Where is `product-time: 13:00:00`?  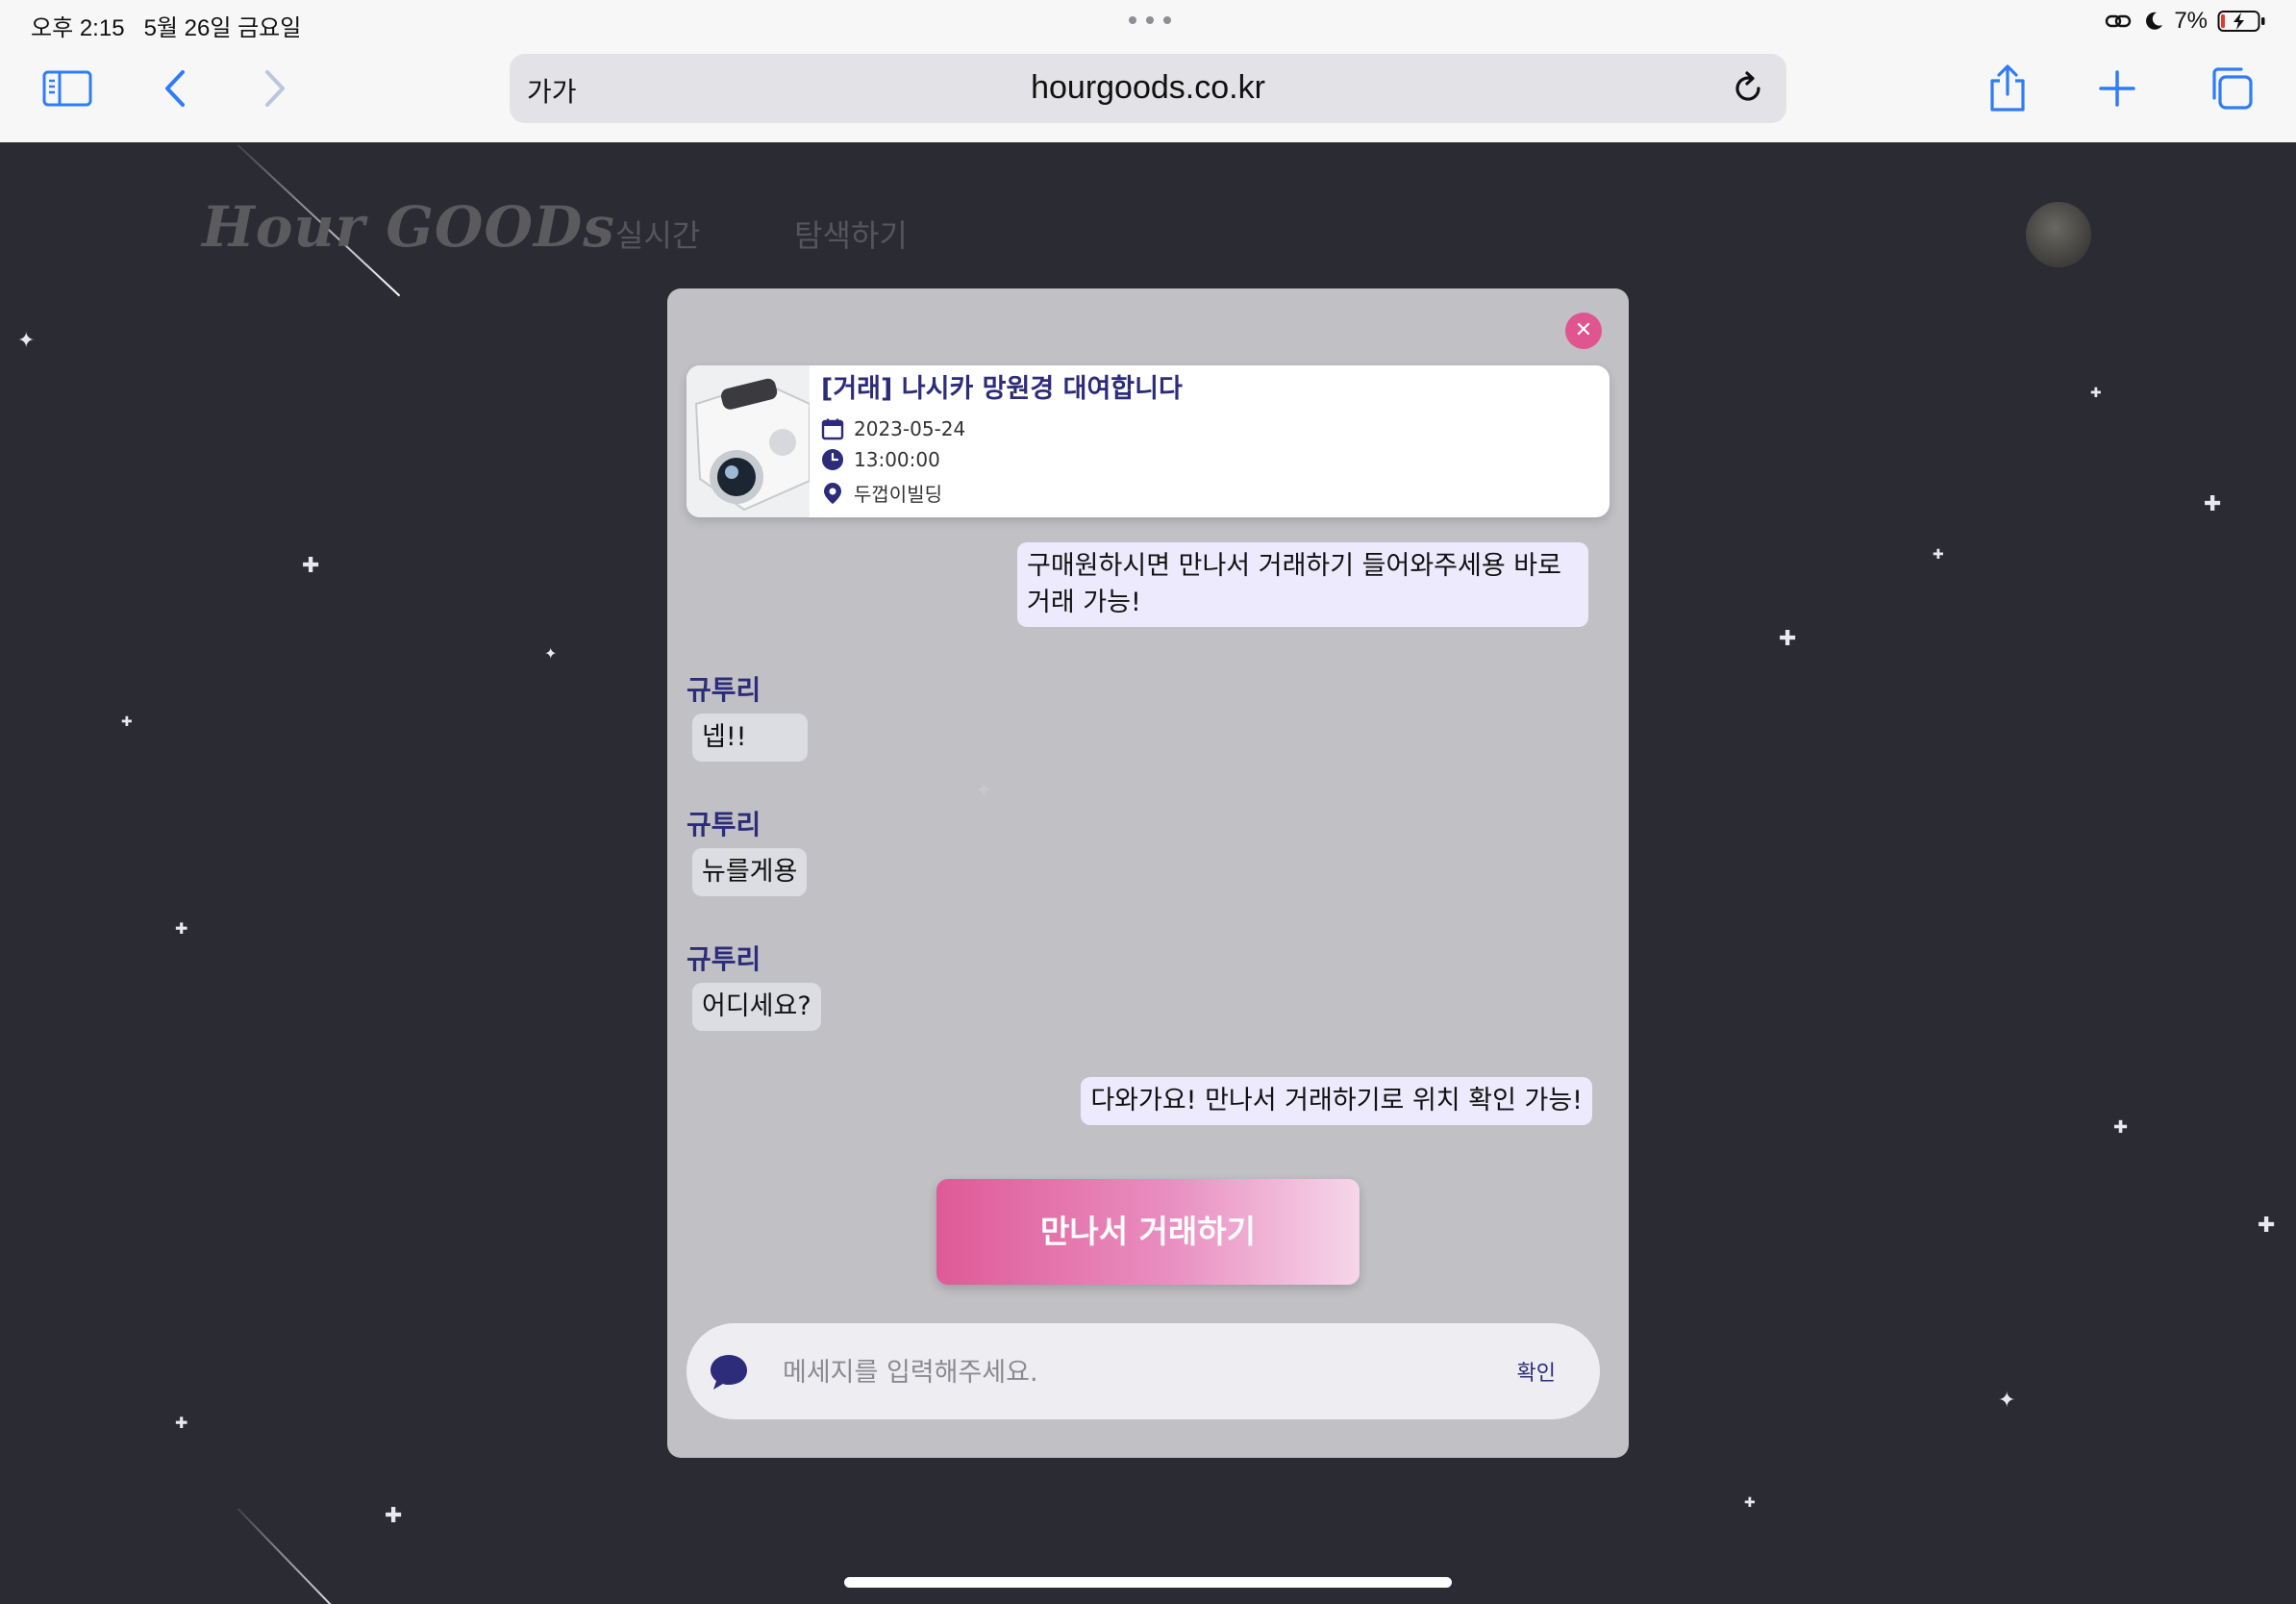 product-time: 13:00:00 is located at coordinates (897, 459).